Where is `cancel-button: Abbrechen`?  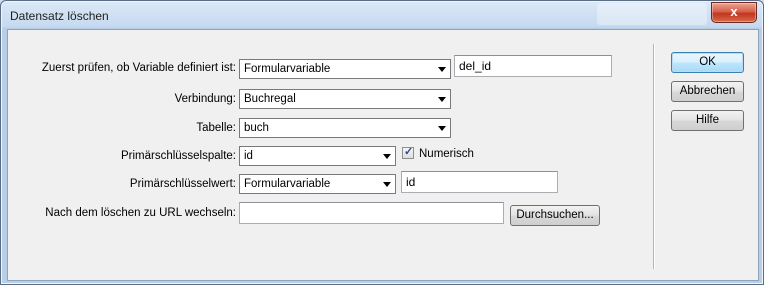 cancel-button: Abbrechen is located at coordinates (707, 91).